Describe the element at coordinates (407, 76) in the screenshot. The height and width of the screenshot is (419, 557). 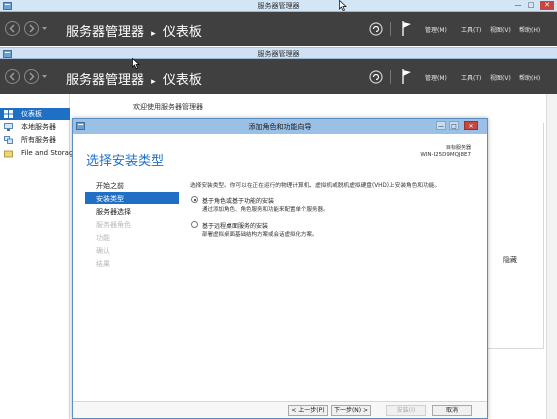
I see `second-notifications-flag-icon` at that location.